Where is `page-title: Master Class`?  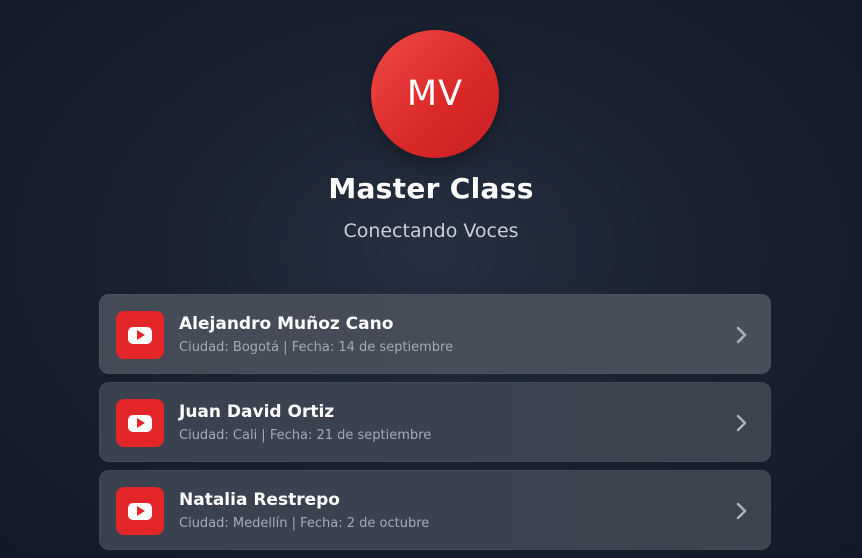 page-title: Master Class is located at coordinates (431, 188).